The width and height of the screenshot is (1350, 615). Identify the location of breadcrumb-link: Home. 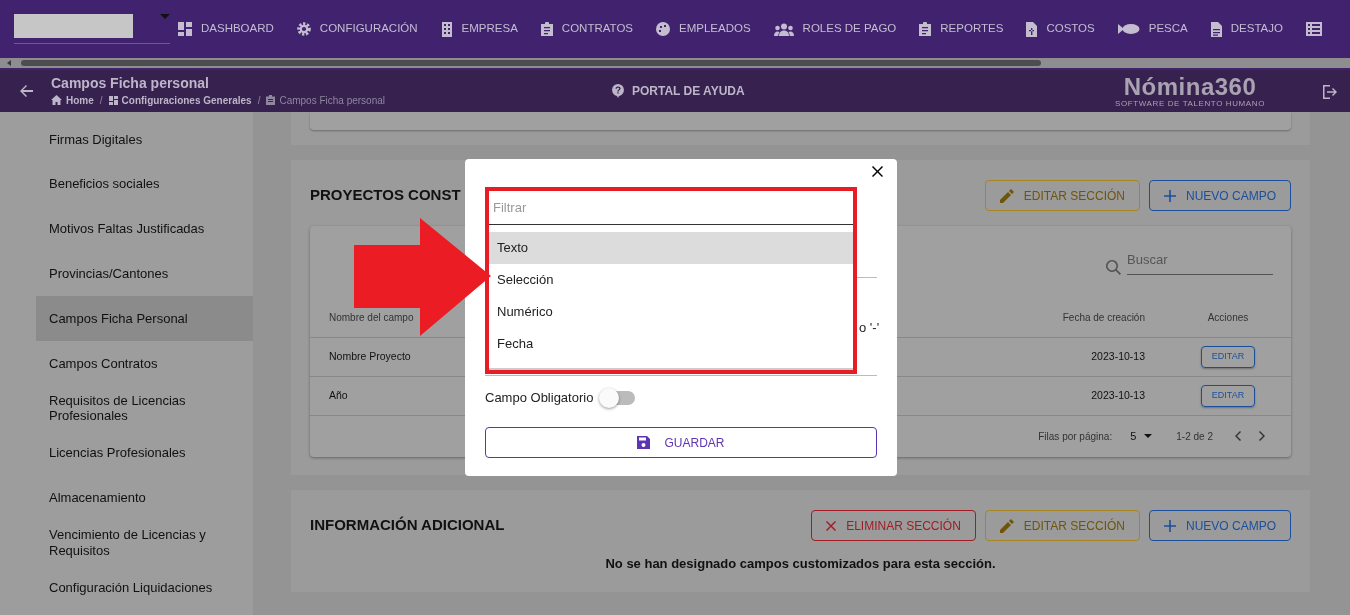
(80, 100).